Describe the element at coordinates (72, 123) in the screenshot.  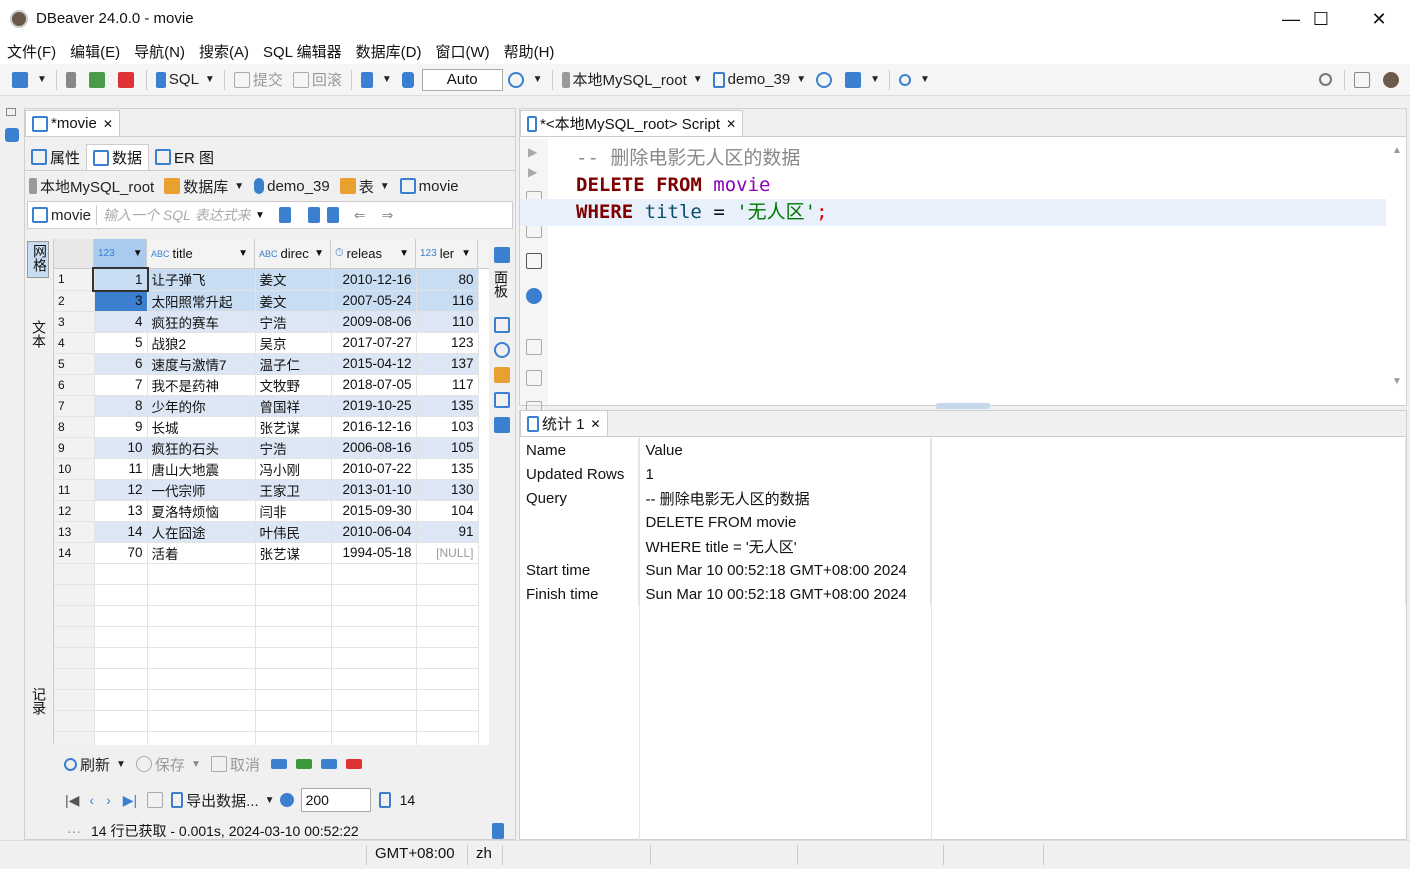
I see `movie-editor-tab: *movie ✕` at that location.